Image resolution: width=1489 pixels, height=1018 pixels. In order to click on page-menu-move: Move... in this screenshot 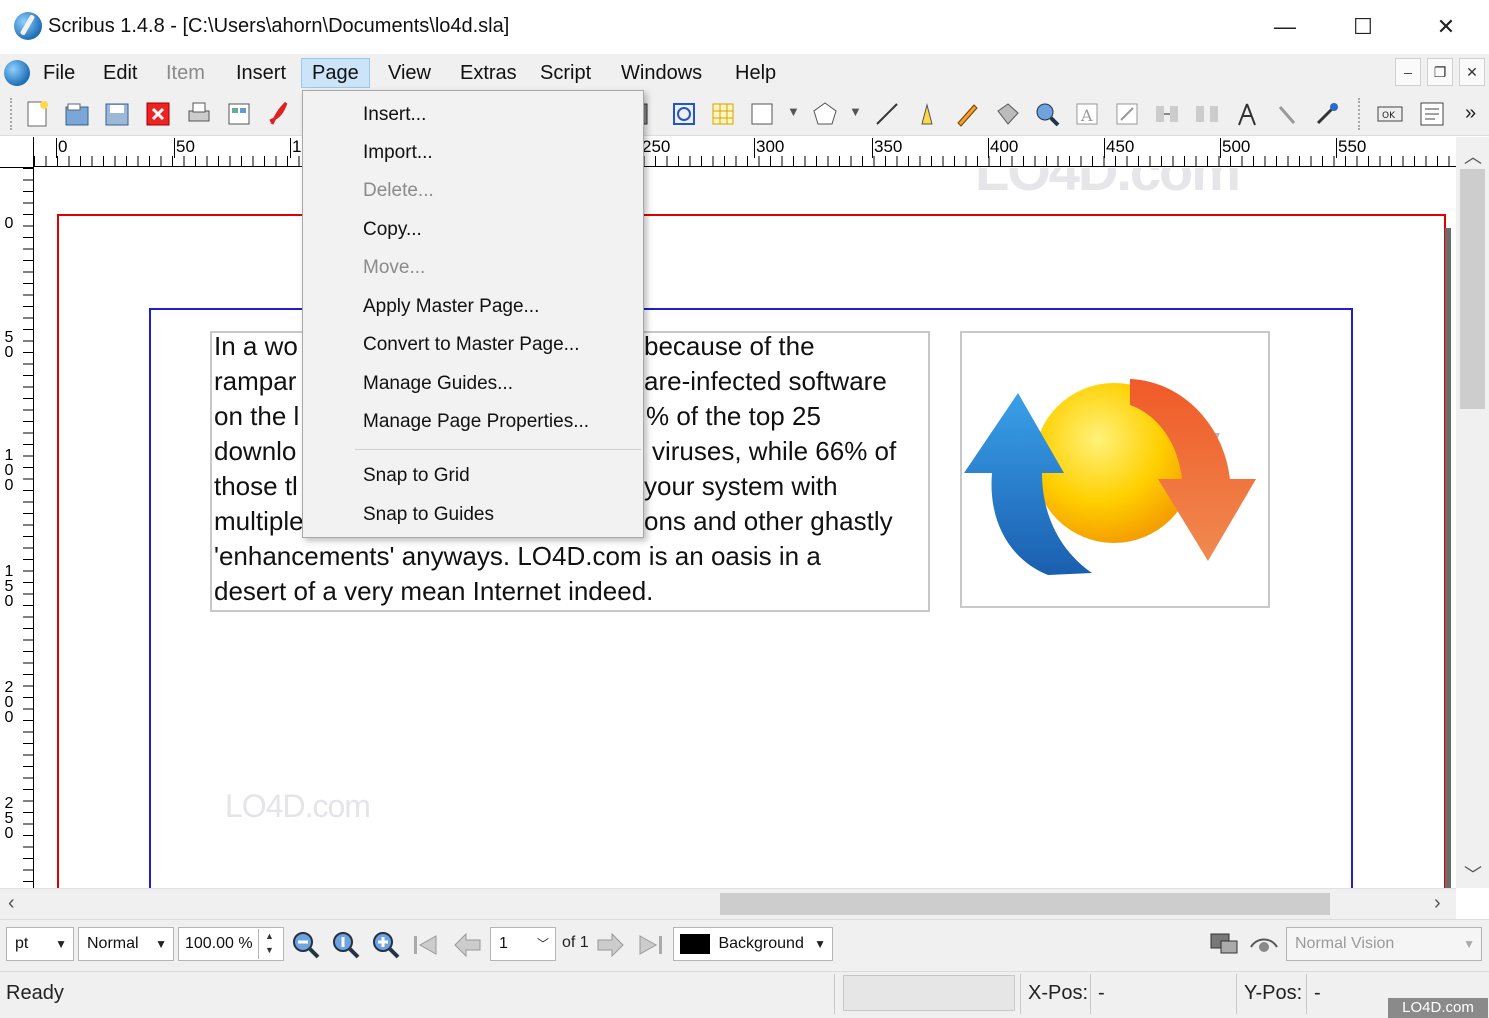, I will do `click(394, 267)`.